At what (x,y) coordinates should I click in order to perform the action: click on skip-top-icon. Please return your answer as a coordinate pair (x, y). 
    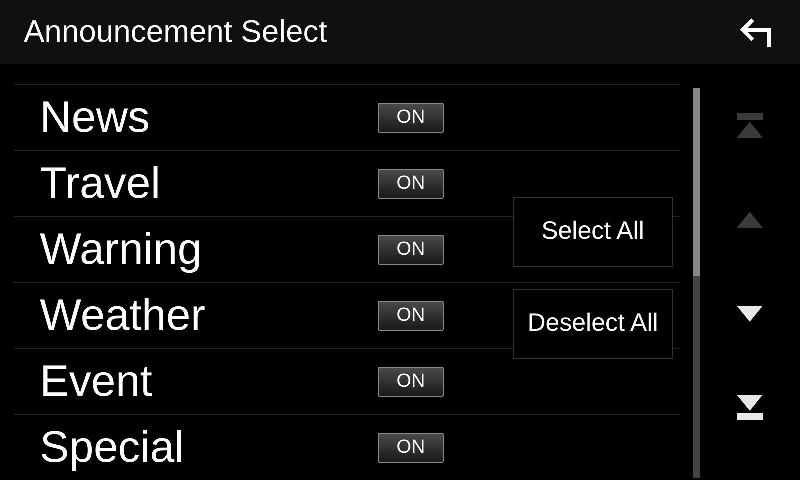
    Looking at the image, I should click on (750, 126).